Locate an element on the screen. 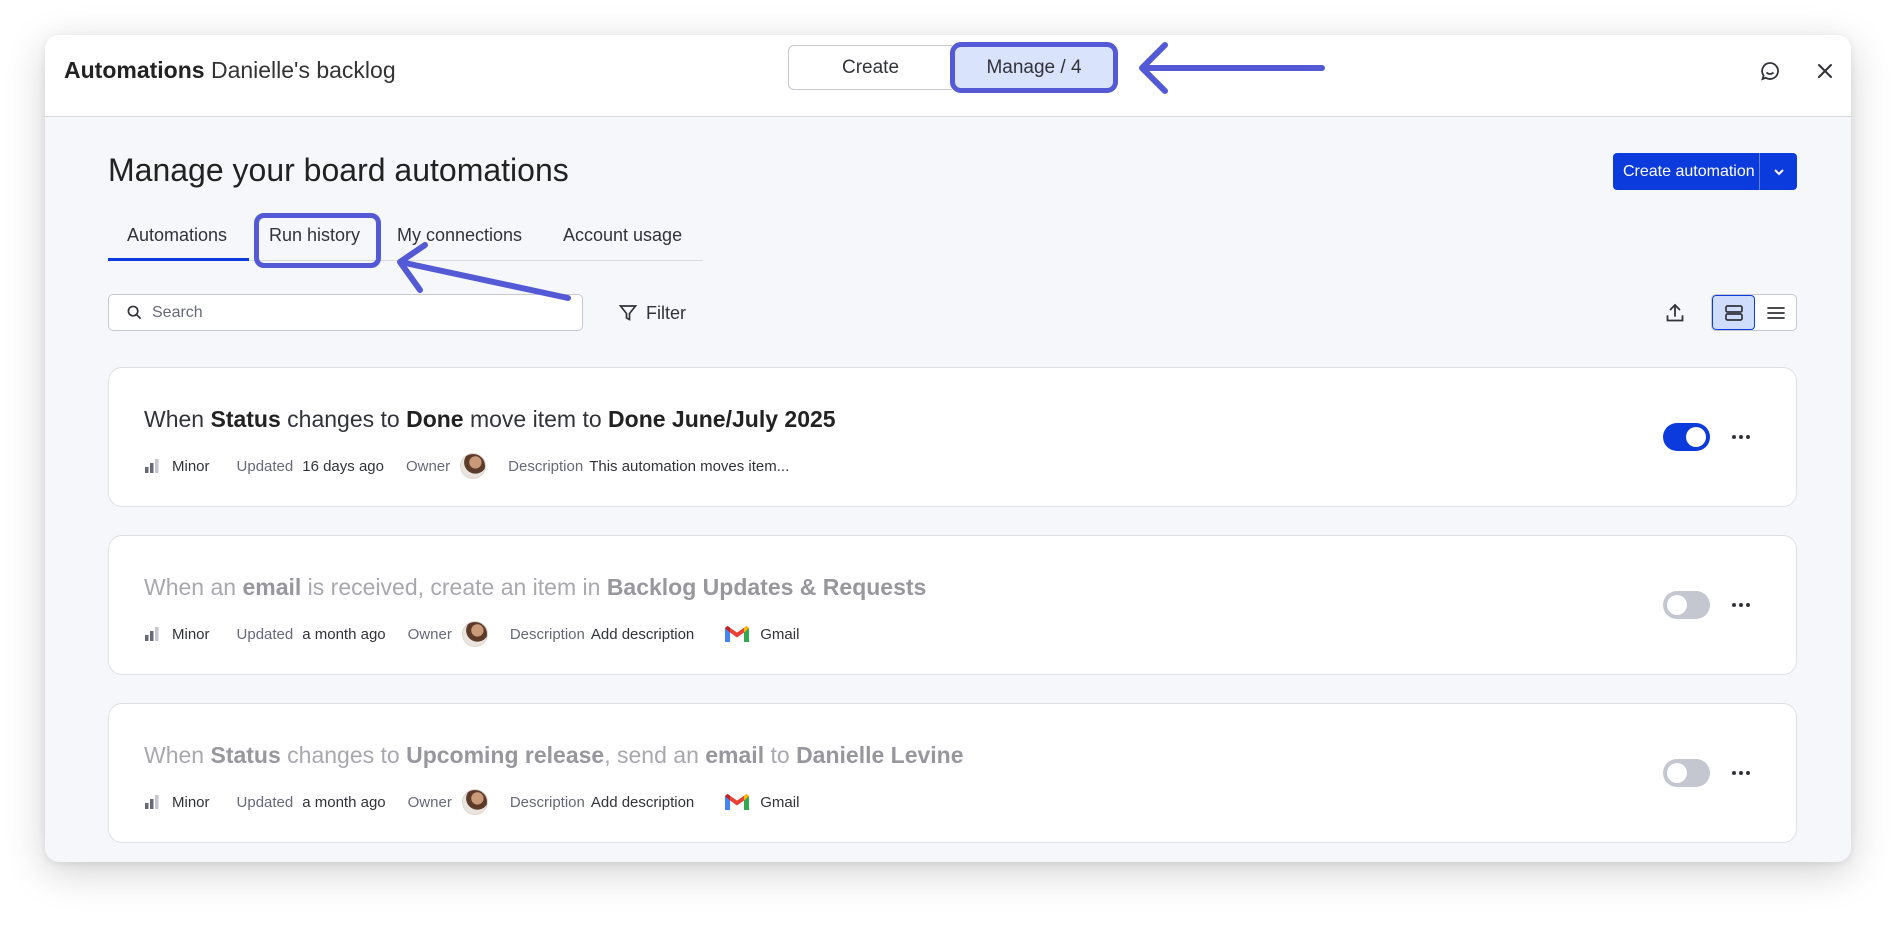  active-tab-indicator is located at coordinates (178, 259).